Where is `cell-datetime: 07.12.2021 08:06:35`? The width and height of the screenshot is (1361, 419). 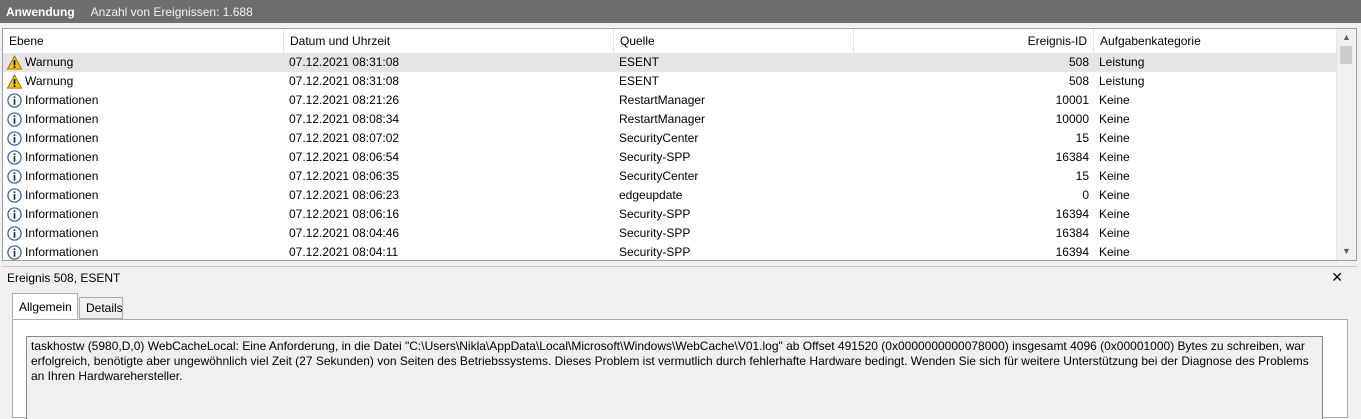 cell-datetime: 07.12.2021 08:06:35 is located at coordinates (344, 176).